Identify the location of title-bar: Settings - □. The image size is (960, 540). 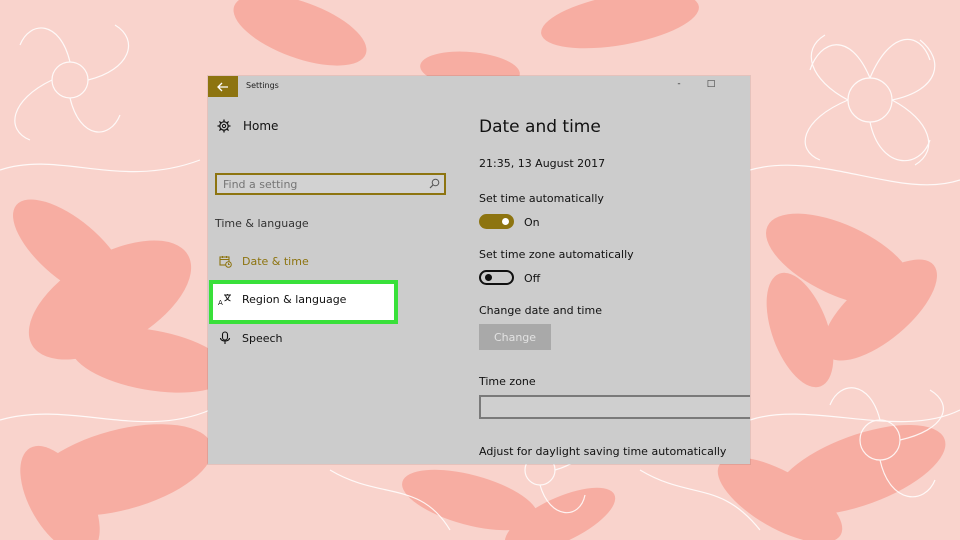
(479, 86).